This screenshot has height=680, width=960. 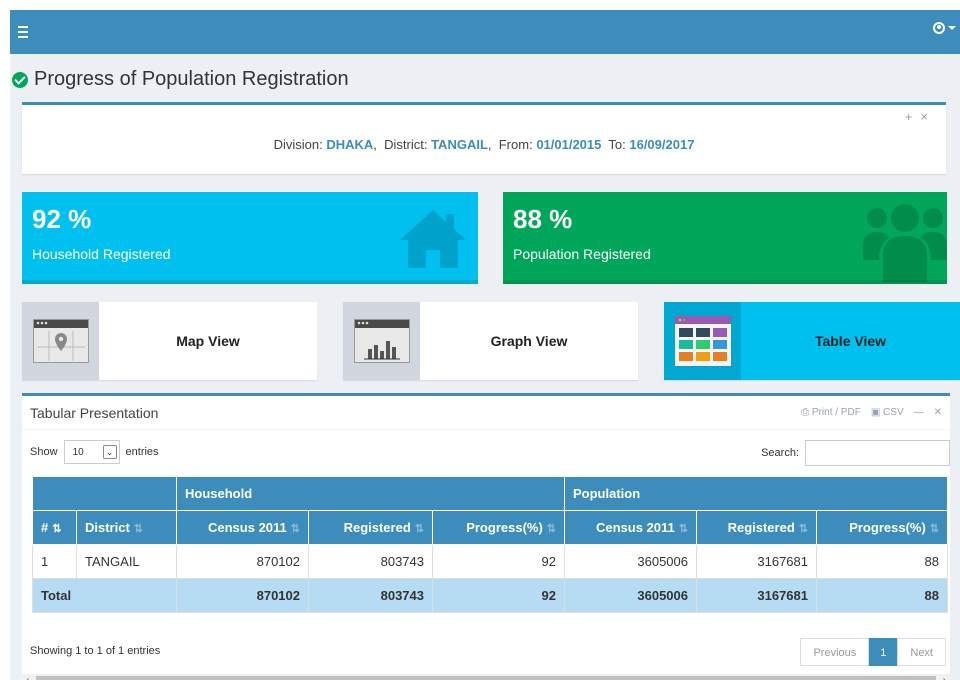 I want to click on table-window-icon, so click(x=702, y=341).